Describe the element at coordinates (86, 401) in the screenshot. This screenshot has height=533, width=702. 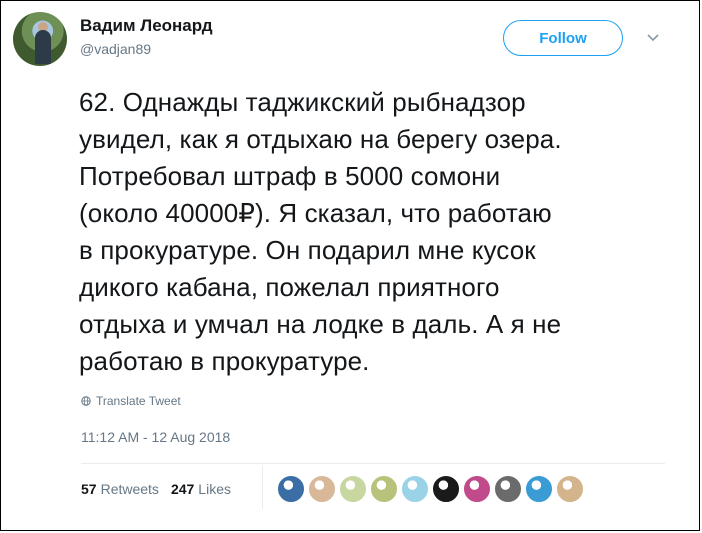
I see `globe-icon` at that location.